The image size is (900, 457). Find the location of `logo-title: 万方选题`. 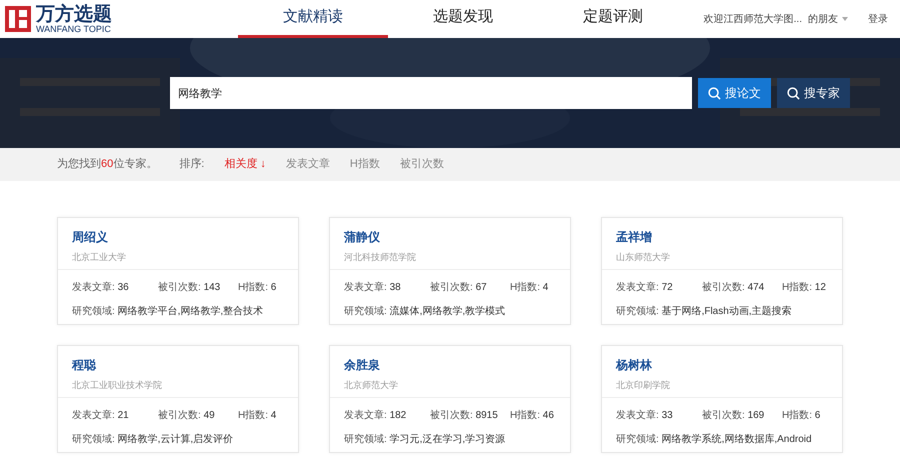

logo-title: 万方选题 is located at coordinates (74, 14).